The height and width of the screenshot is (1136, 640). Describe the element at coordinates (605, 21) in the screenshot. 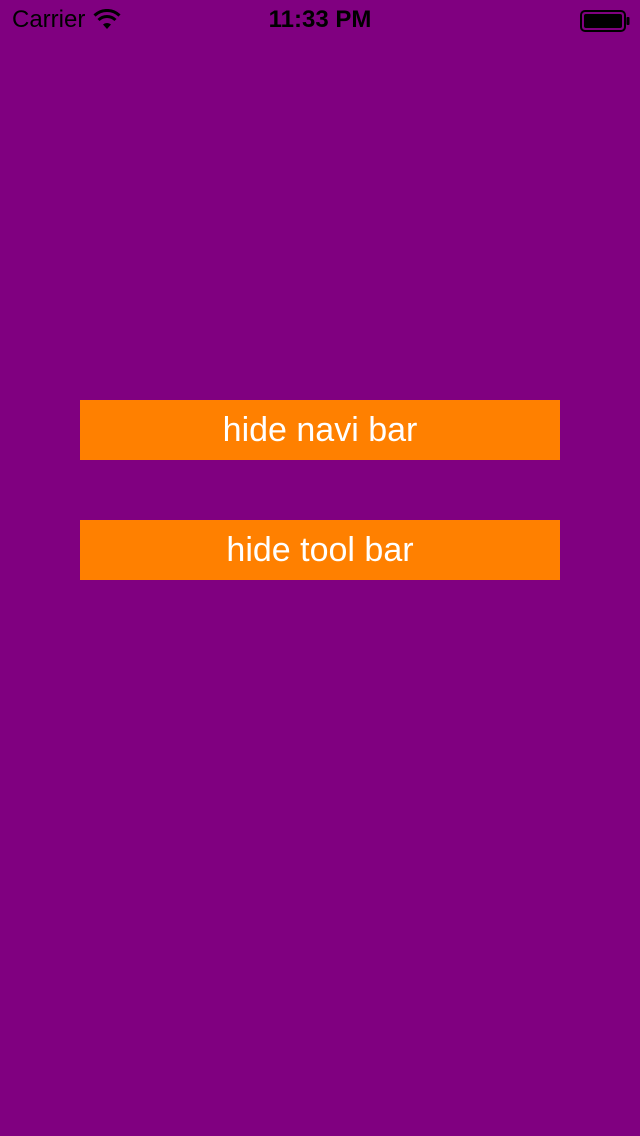

I see `battery-icon` at that location.